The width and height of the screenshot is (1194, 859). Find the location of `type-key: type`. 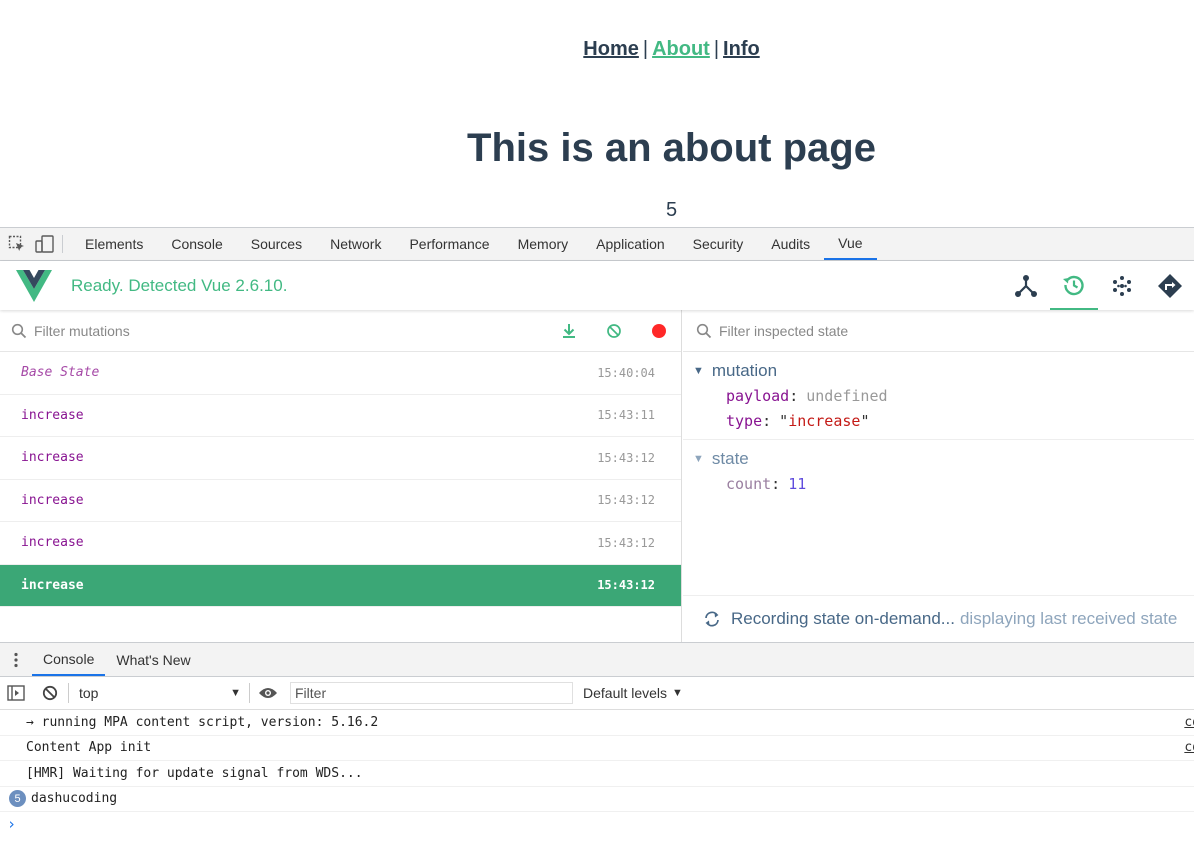

type-key: type is located at coordinates (744, 420).